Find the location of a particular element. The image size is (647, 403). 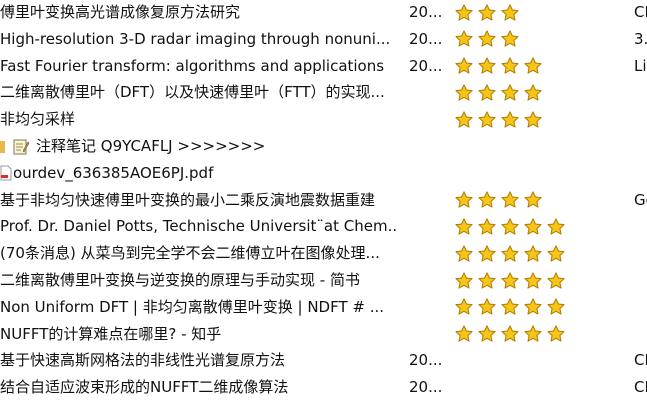

list-item: 非均匀采样 is located at coordinates (323, 119).